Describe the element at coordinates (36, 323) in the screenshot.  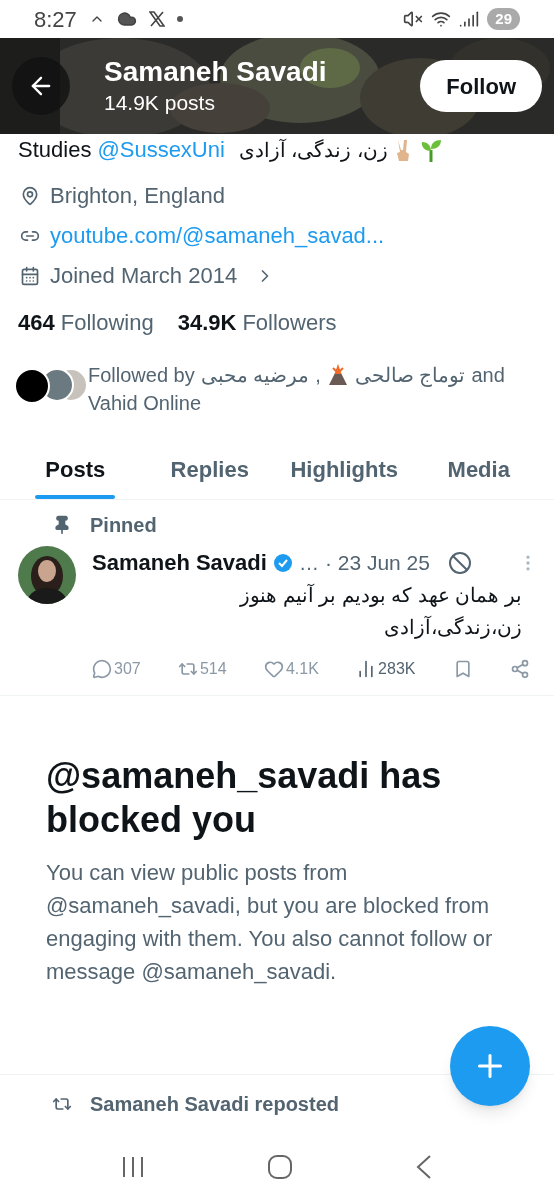
I see `stat-count: 464` at that location.